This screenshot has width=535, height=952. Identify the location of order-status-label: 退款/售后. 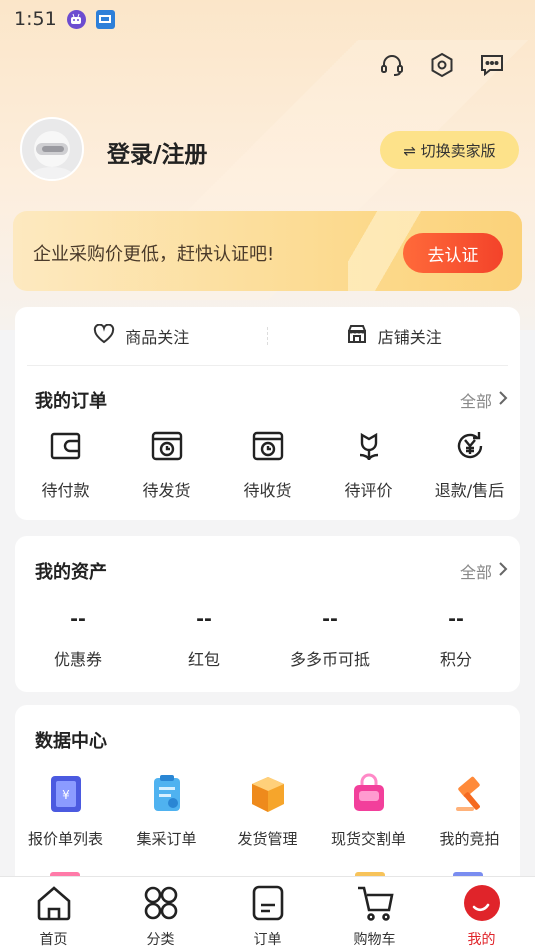
(469, 490).